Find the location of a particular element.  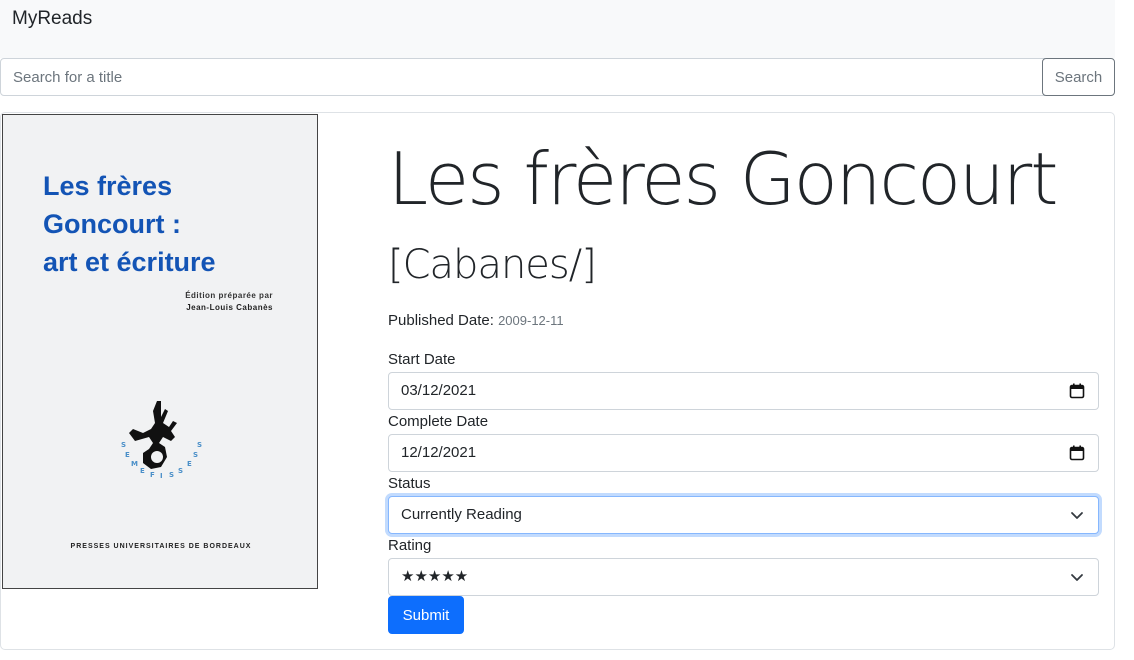

cover-editor: Jean-Louis Cabanès is located at coordinates (229, 307).